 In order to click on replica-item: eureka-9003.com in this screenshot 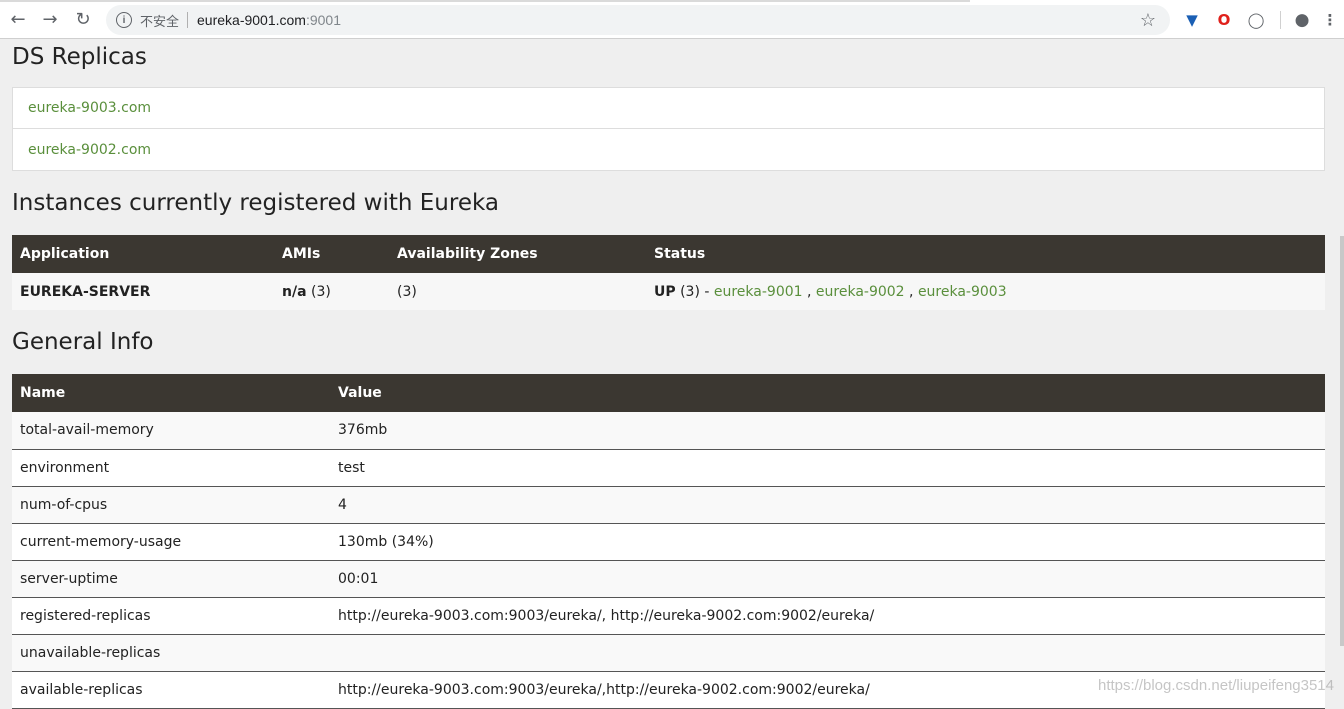, I will do `click(668, 108)`.